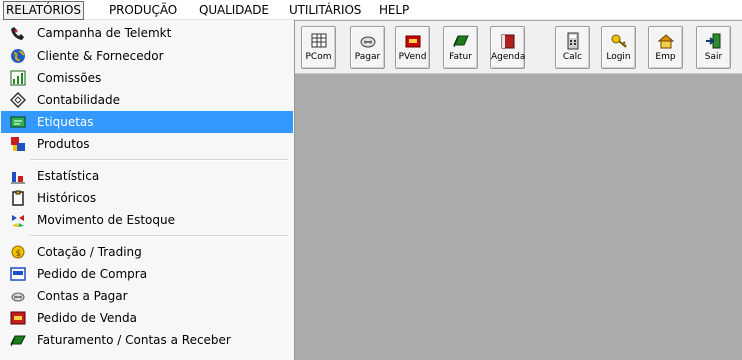 The height and width of the screenshot is (360, 742). What do you see at coordinates (147, 78) in the screenshot?
I see `menu-item-comissoes: Comissões` at bounding box center [147, 78].